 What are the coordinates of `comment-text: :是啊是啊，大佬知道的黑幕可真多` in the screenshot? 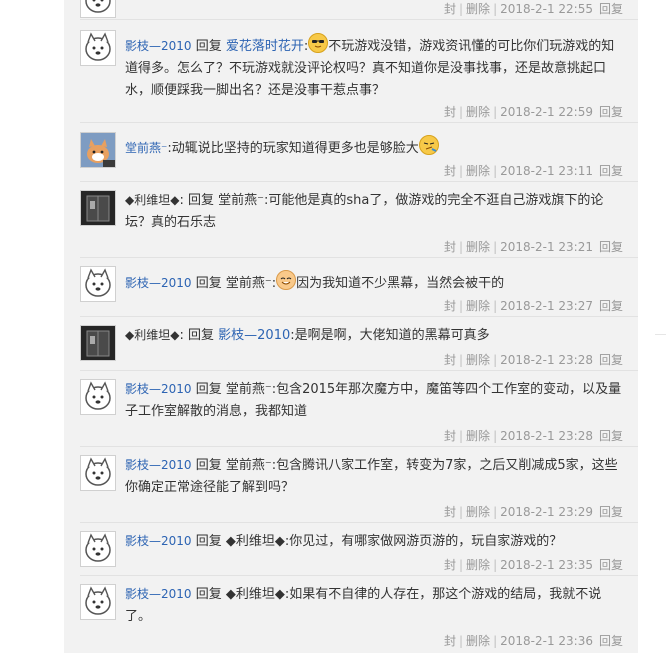 It's located at (390, 335).